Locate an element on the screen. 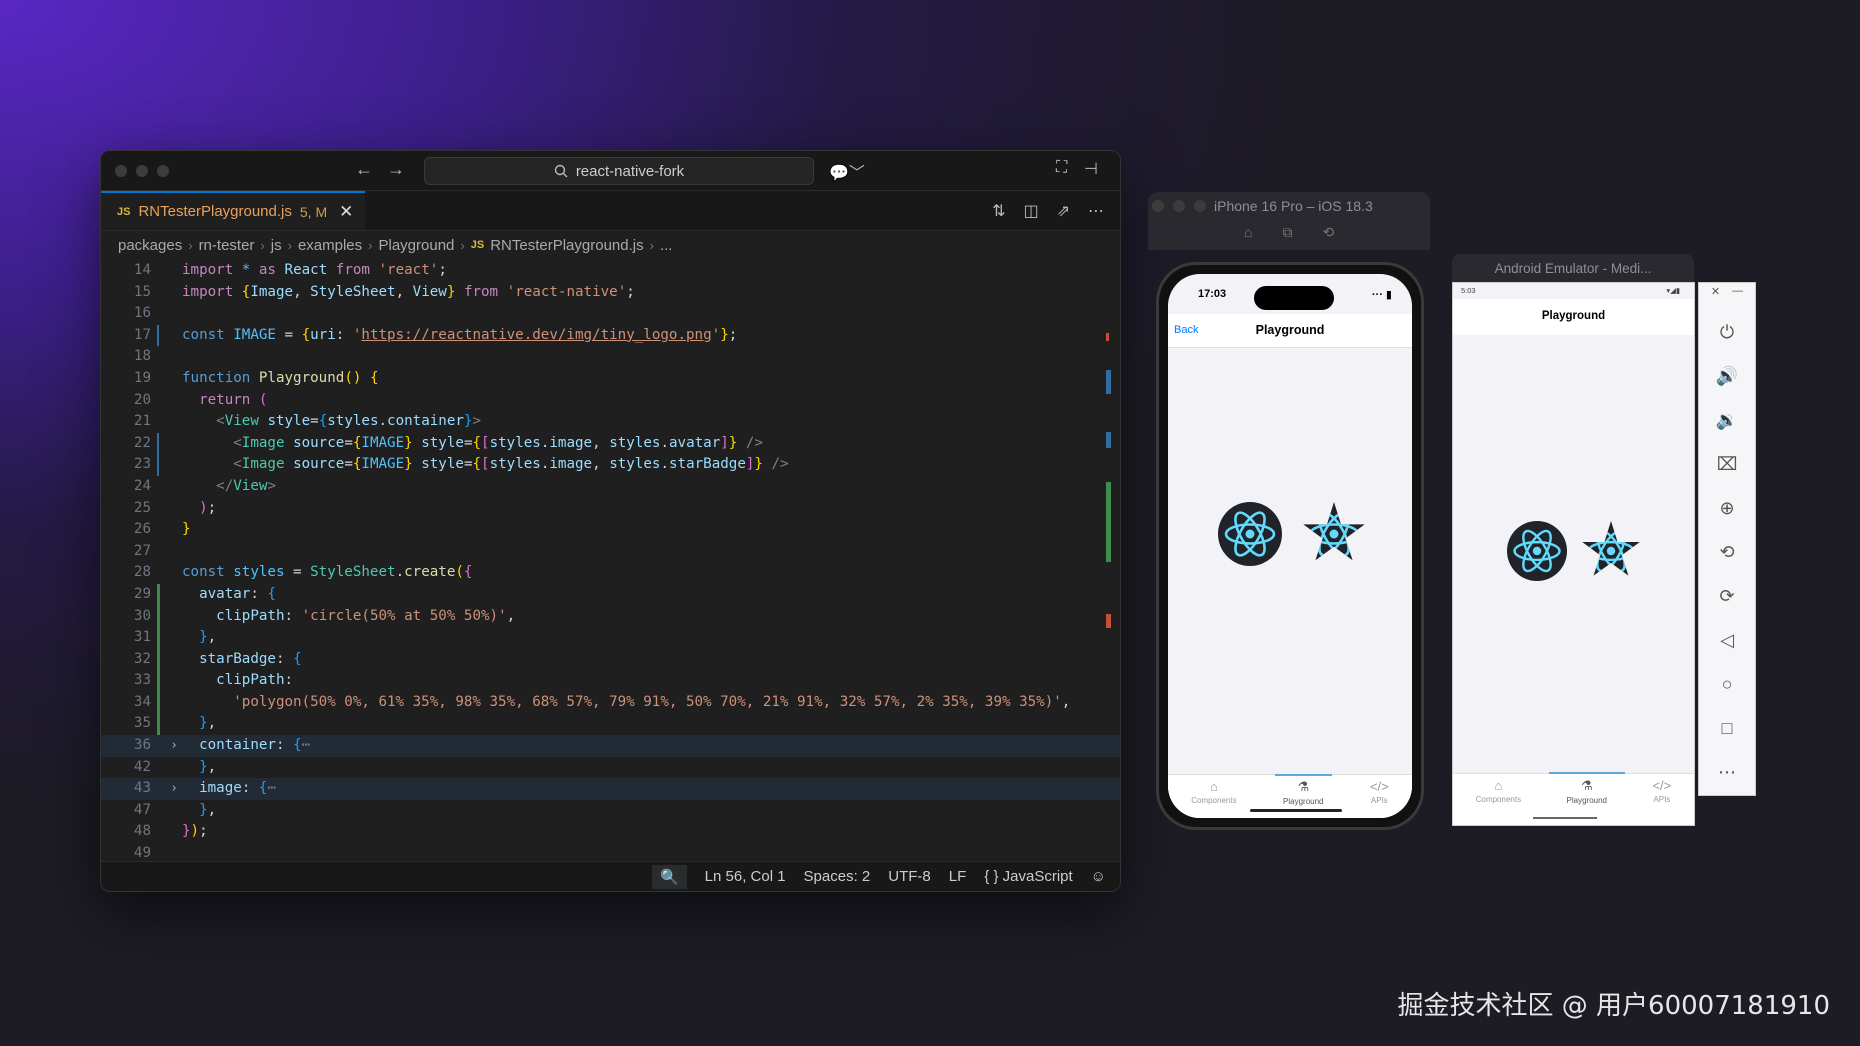 Image resolution: width=1860 pixels, height=1046 pixels. simulator-toolbar: ⌂ ⧉ ⟲ is located at coordinates (1289, 232).